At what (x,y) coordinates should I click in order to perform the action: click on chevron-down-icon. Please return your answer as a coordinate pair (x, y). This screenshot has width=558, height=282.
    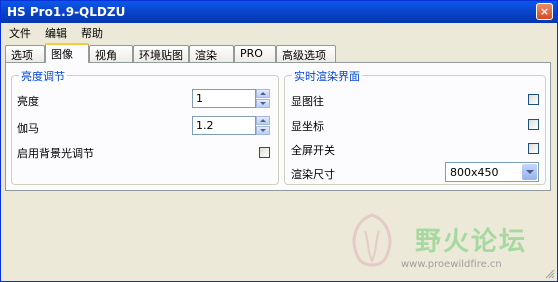
    Looking at the image, I should click on (530, 172).